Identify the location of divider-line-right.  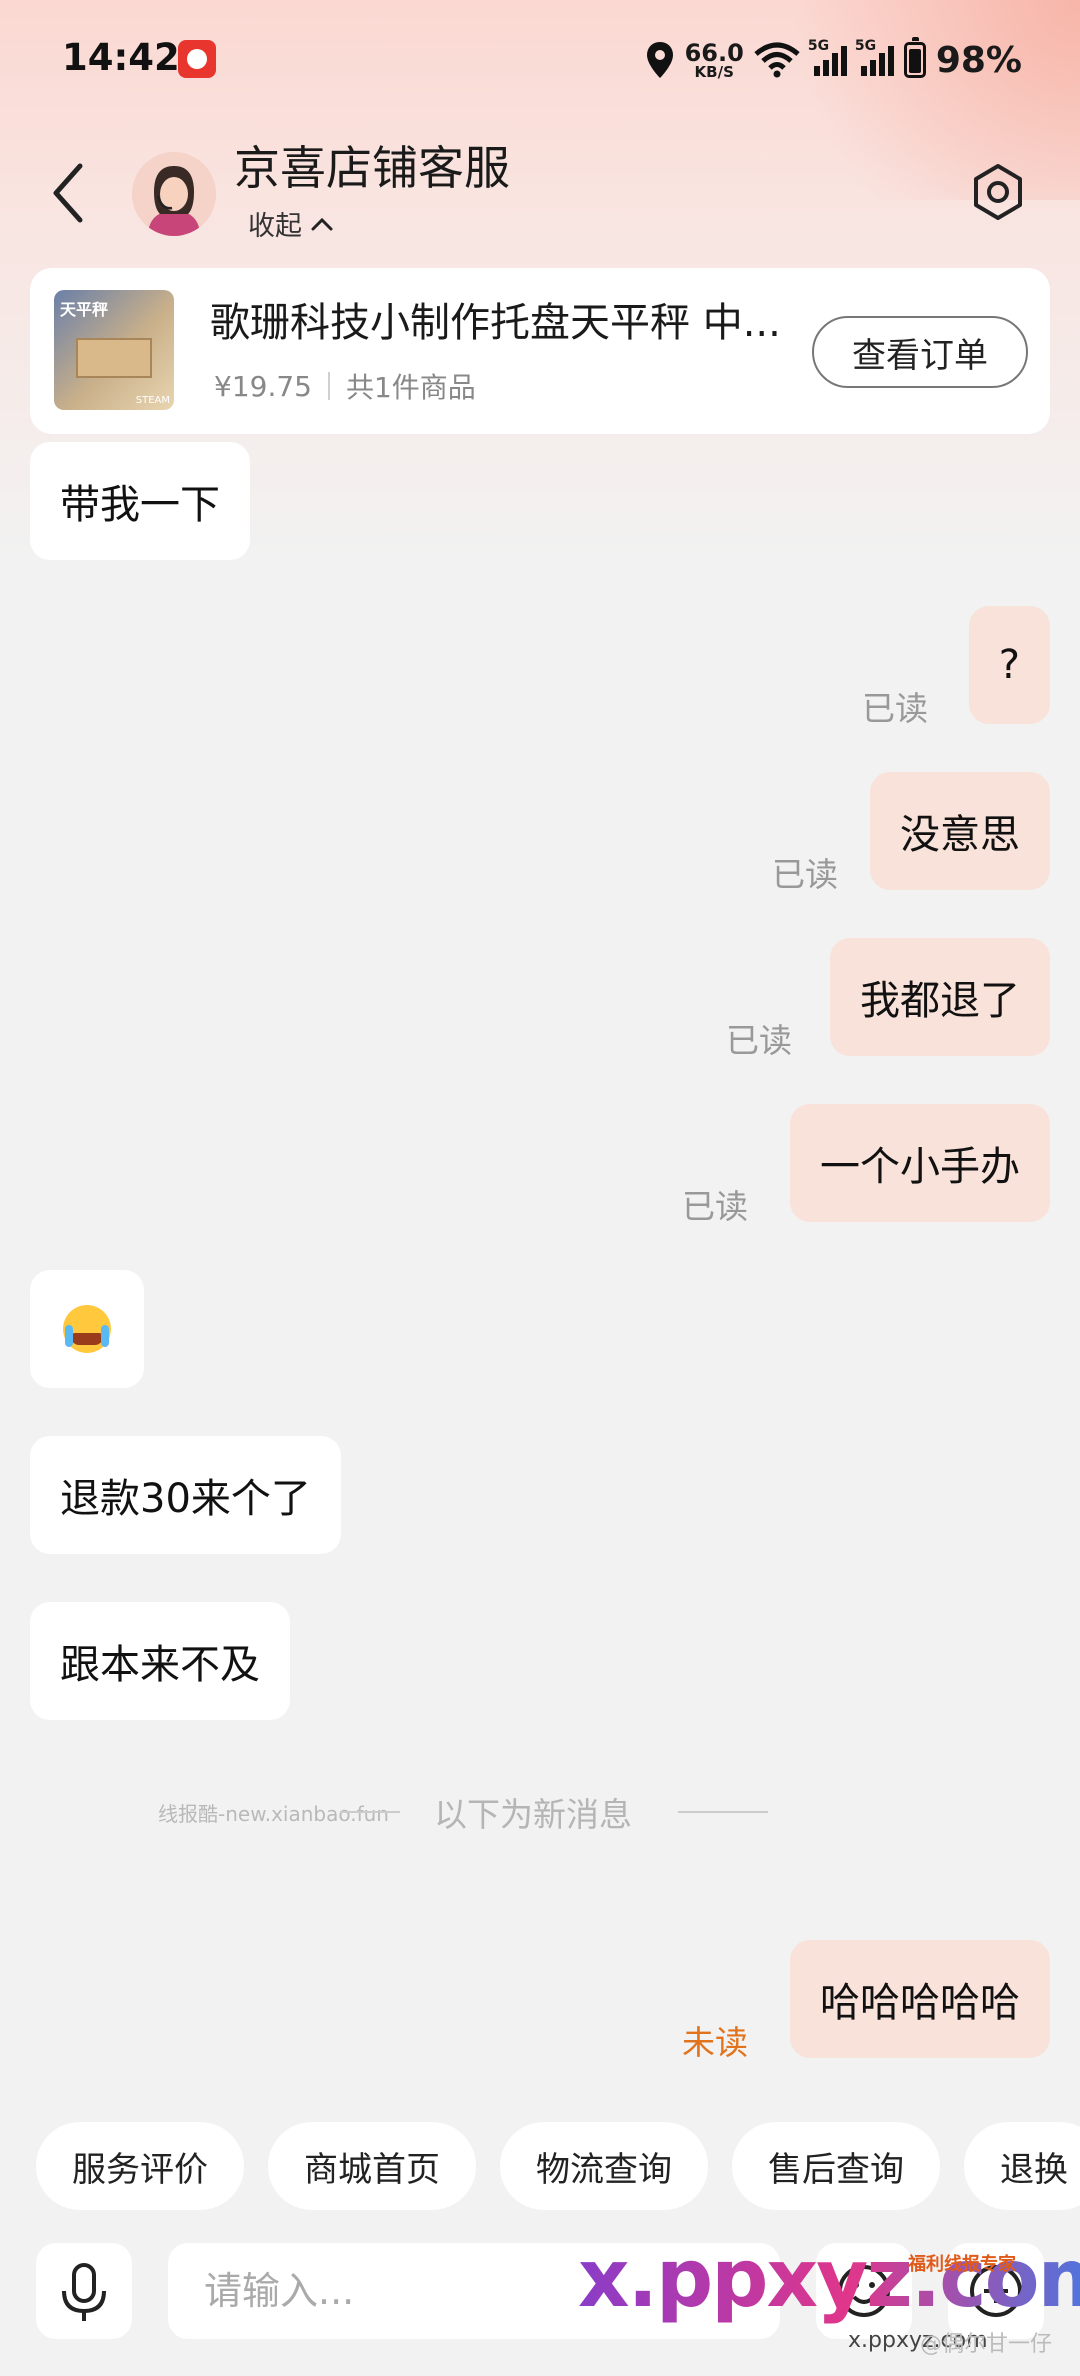
(723, 1812).